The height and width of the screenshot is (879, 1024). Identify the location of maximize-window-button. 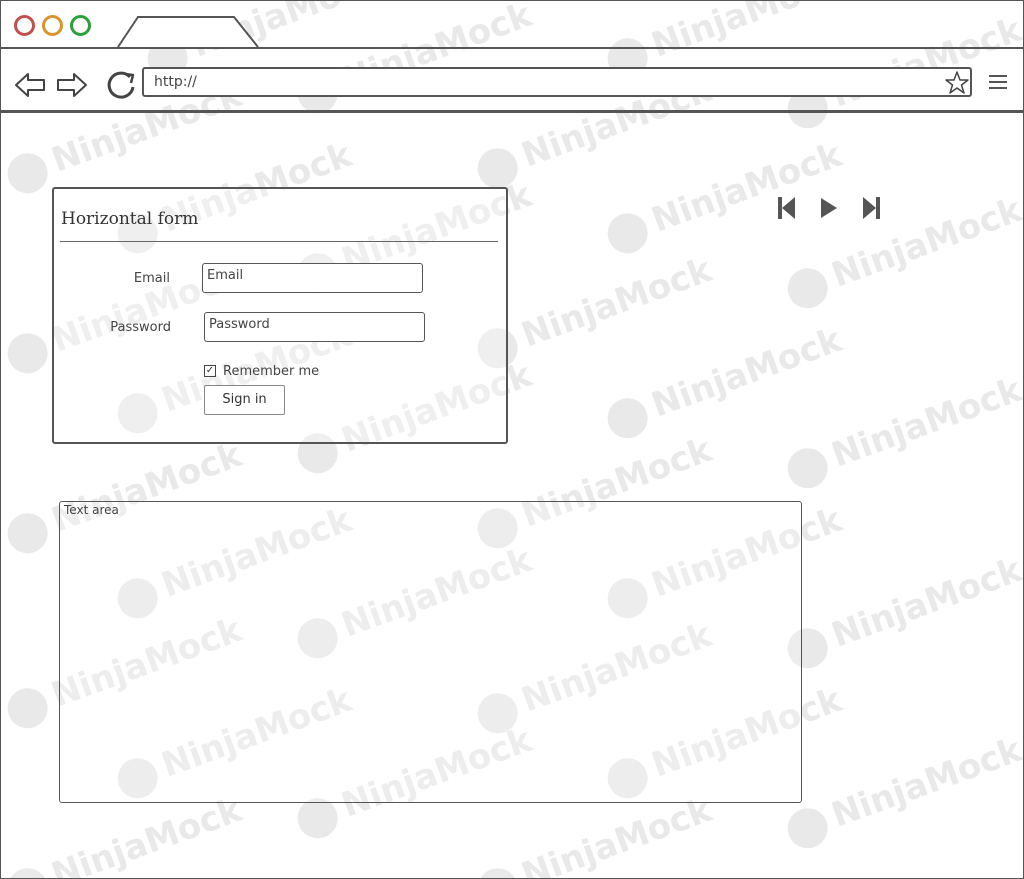
(80, 25).